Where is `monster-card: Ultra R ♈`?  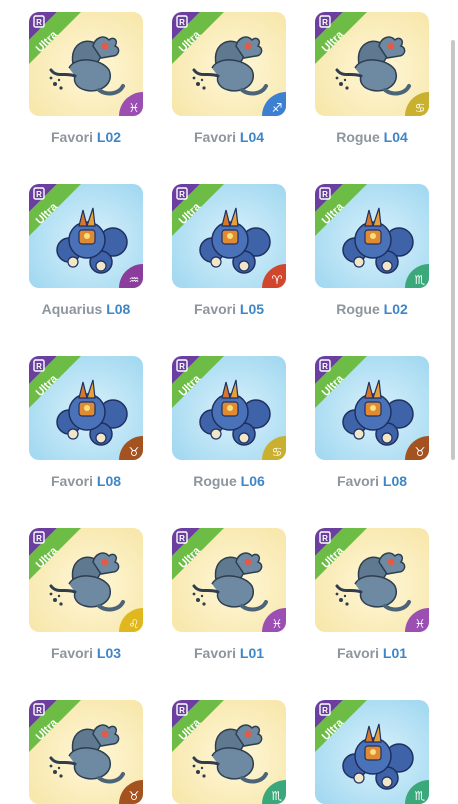 monster-card: Ultra R ♈ is located at coordinates (229, 236).